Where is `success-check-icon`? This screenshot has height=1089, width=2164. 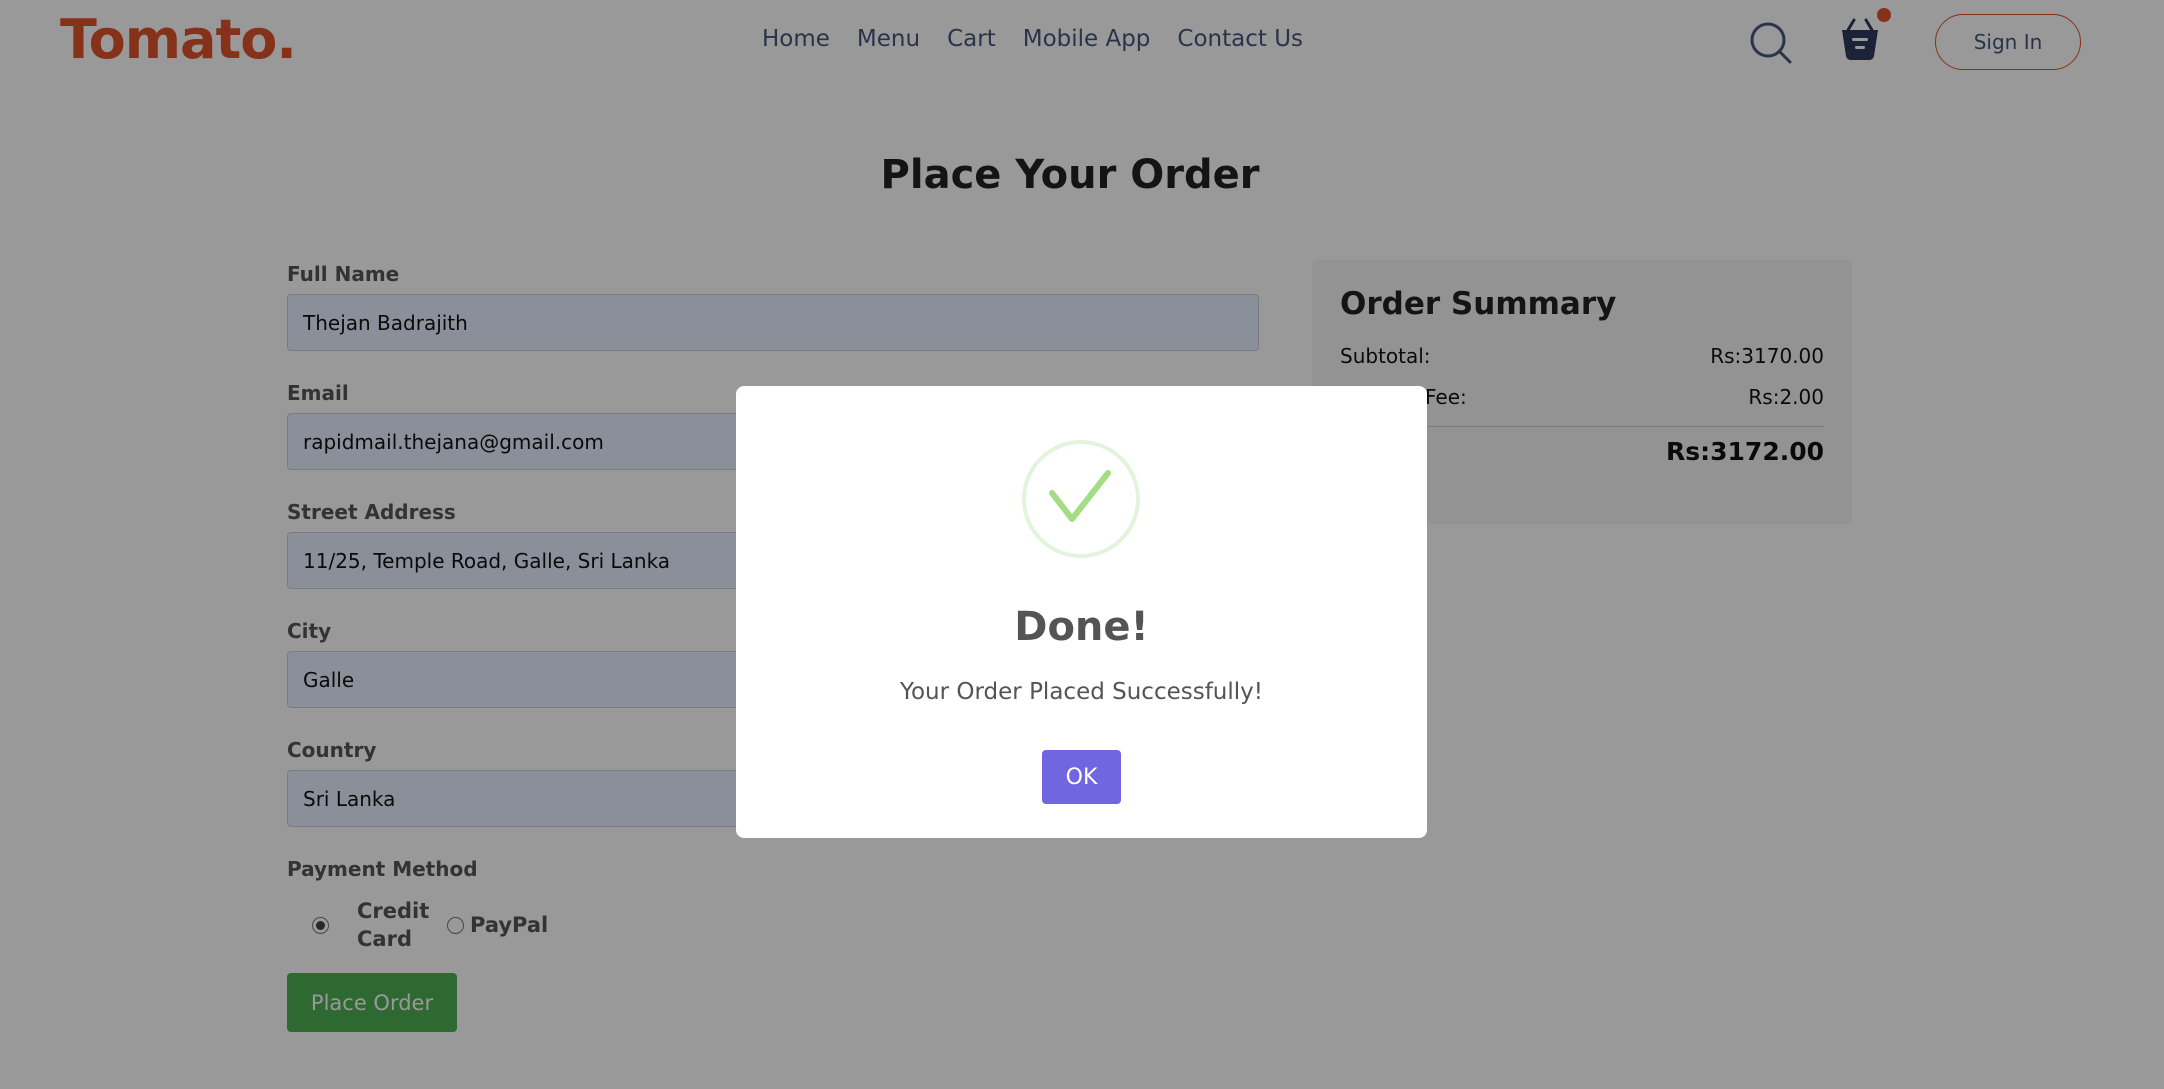 success-check-icon is located at coordinates (1081, 499).